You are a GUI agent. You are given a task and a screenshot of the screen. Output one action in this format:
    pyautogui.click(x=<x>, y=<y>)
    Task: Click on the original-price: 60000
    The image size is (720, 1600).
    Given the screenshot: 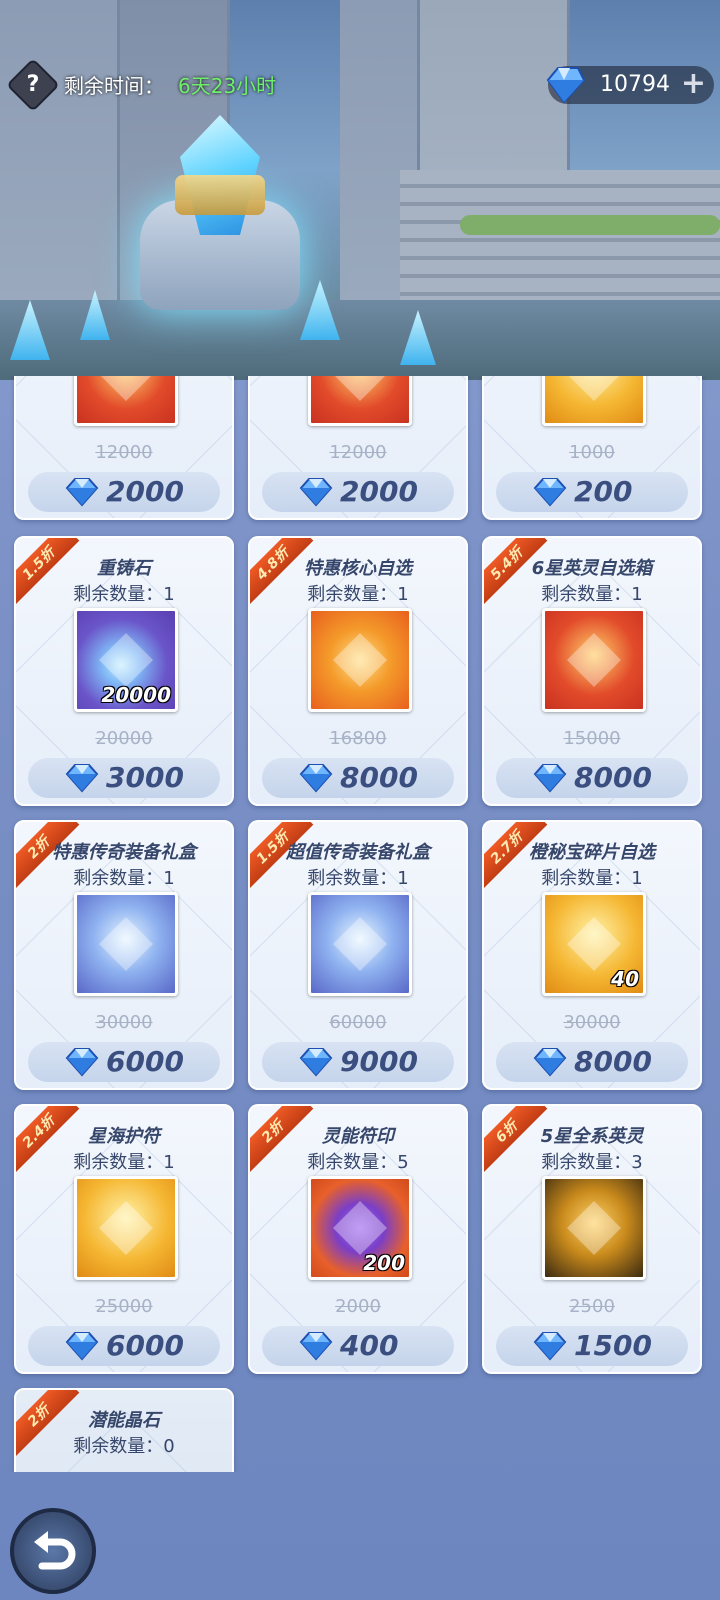 What is the action you would take?
    pyautogui.click(x=358, y=1022)
    